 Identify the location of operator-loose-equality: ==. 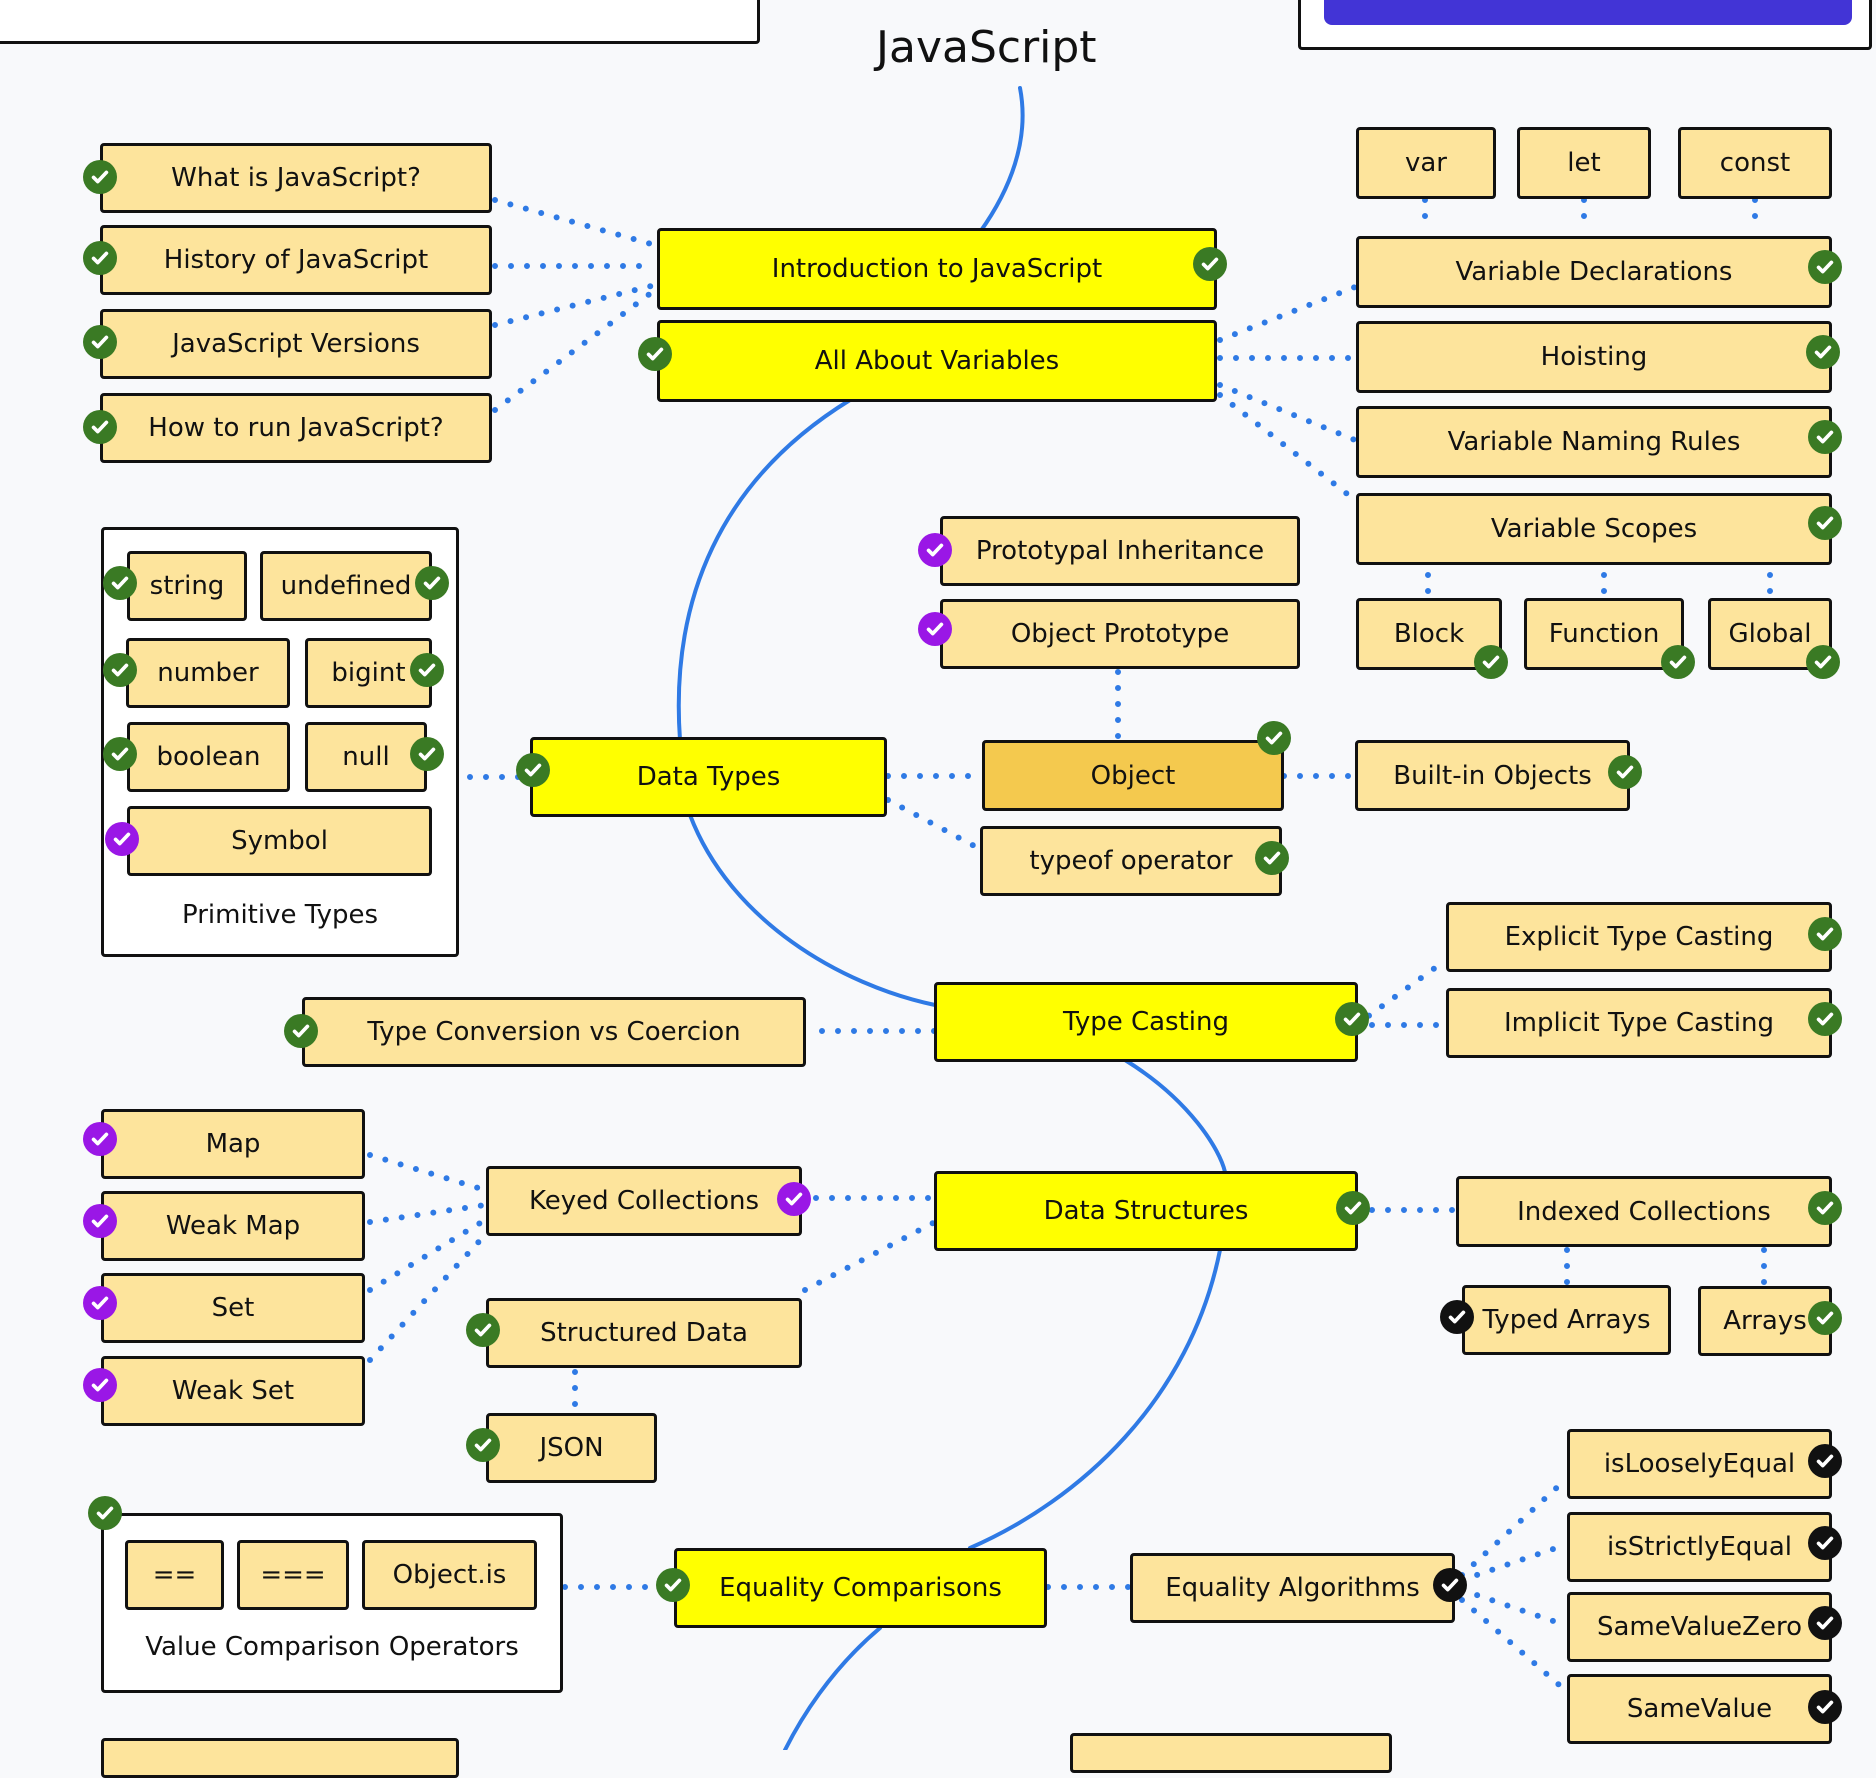
(174, 1575).